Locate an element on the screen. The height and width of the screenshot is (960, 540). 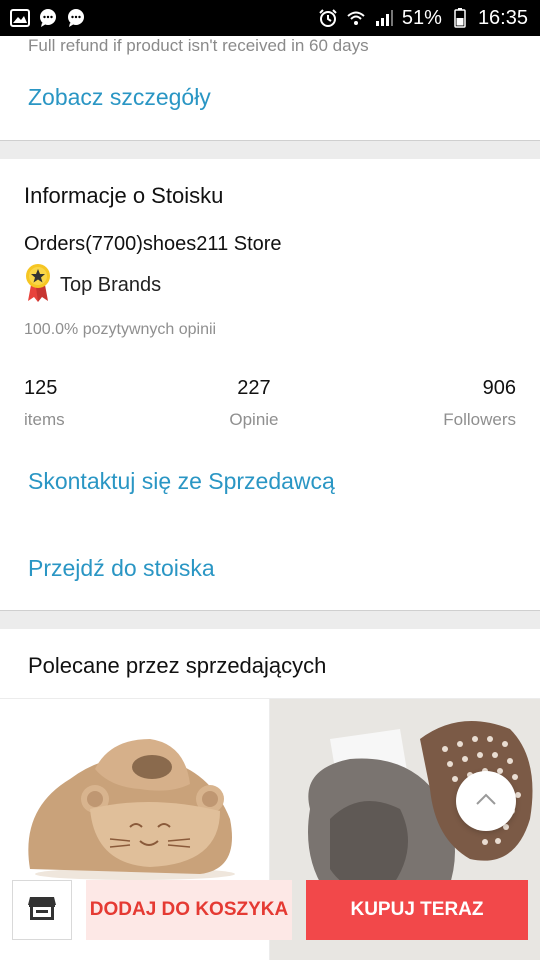
store-button is located at coordinates (42, 910).